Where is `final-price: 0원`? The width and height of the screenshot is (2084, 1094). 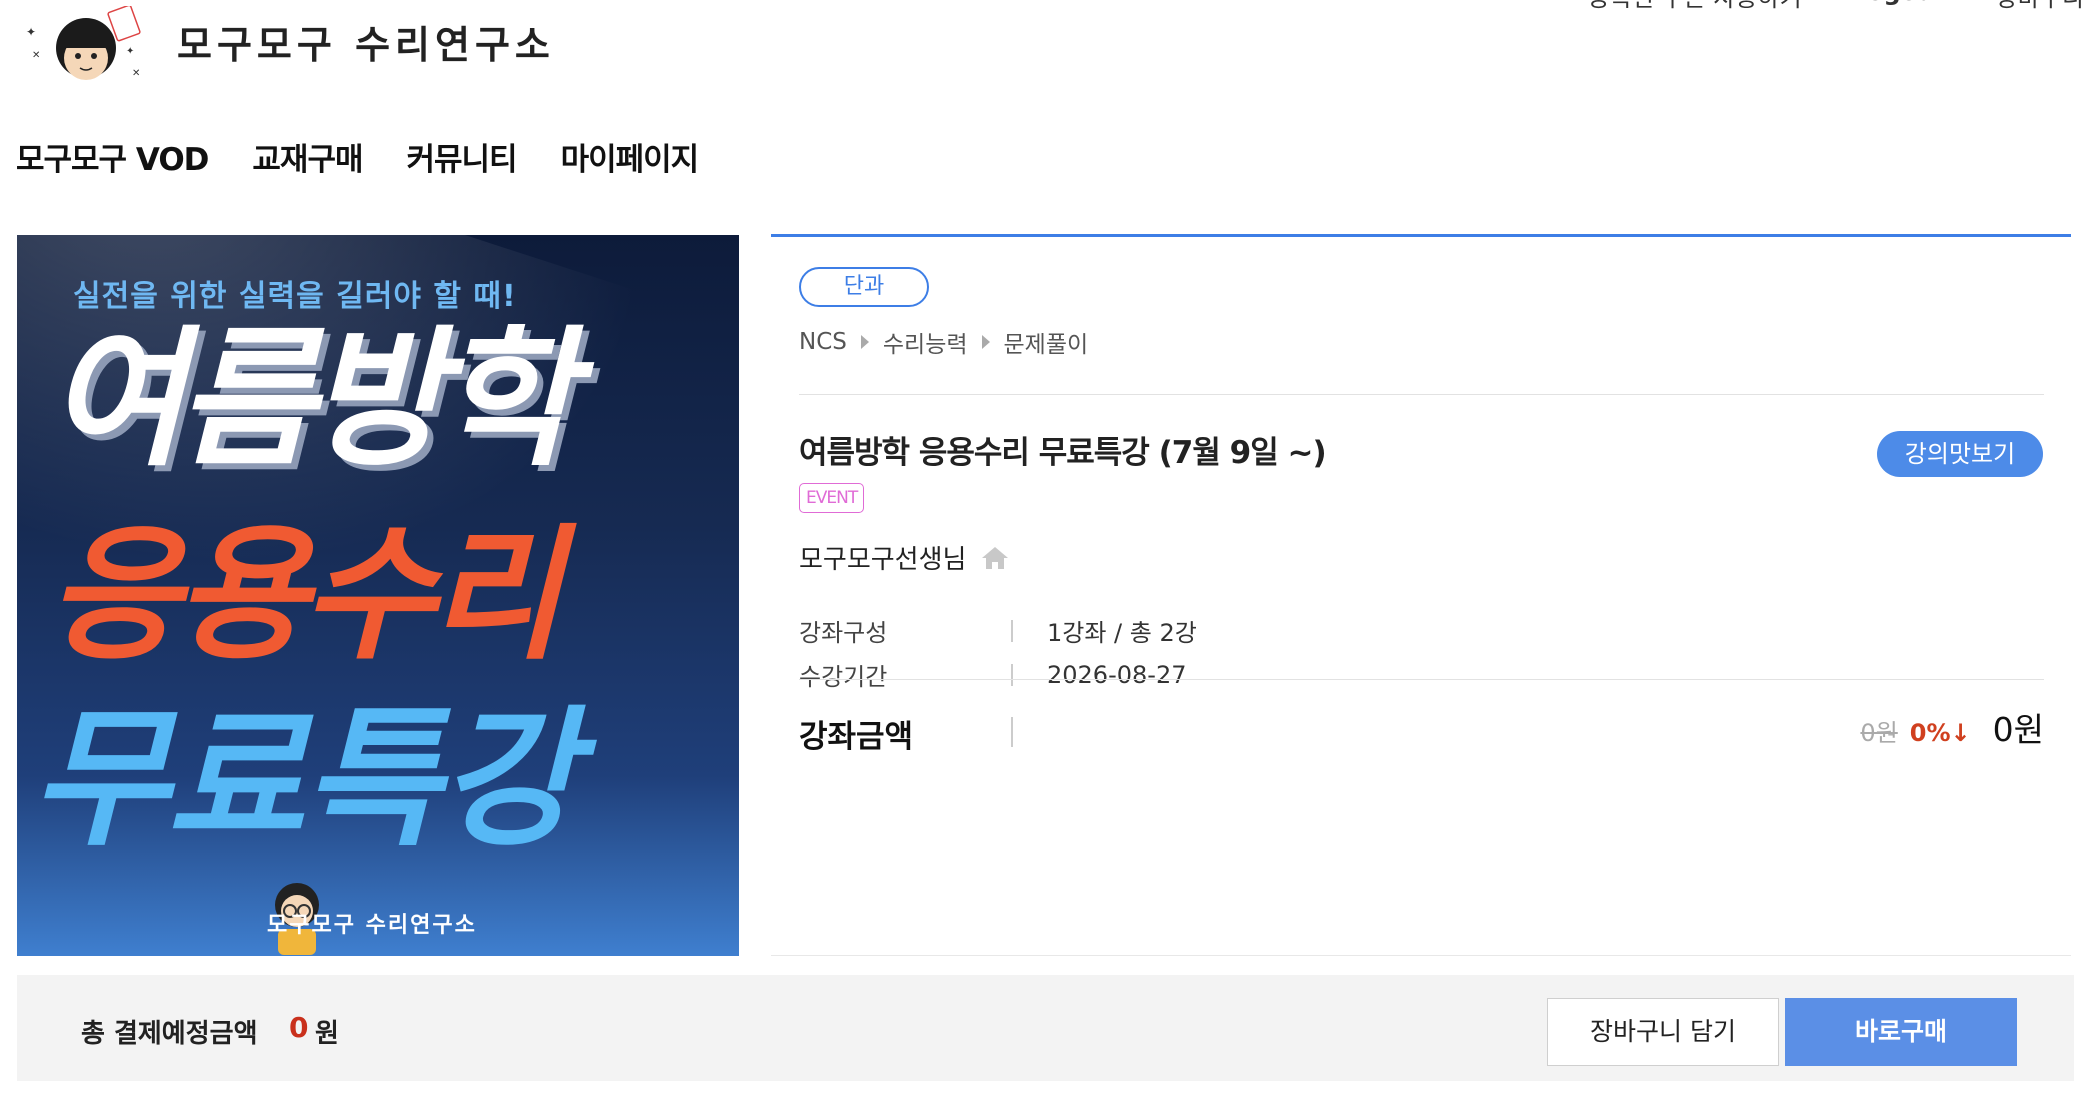 final-price: 0원 is located at coordinates (2018, 729).